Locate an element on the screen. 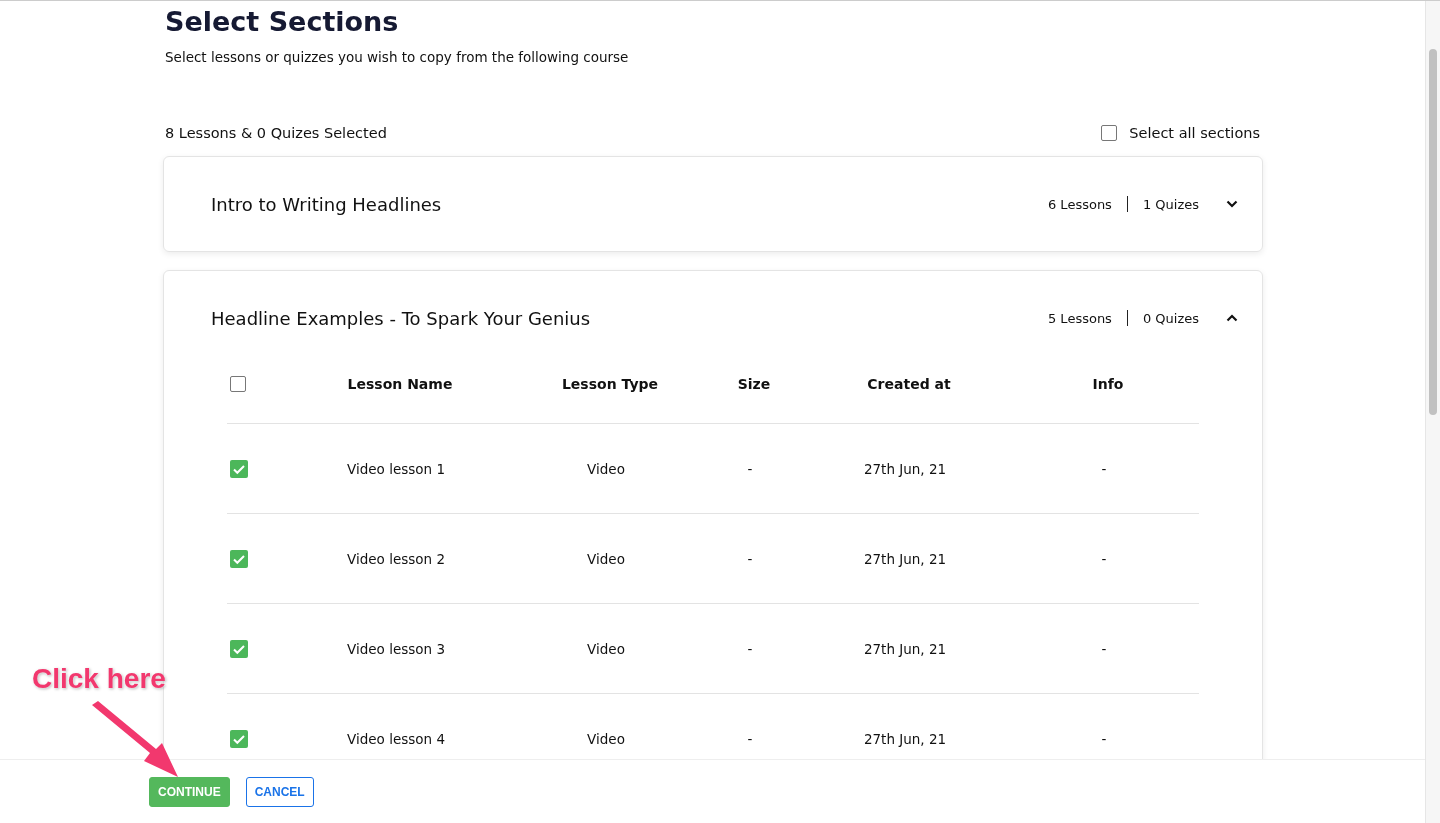  chevron-up-icon is located at coordinates (1232, 318).